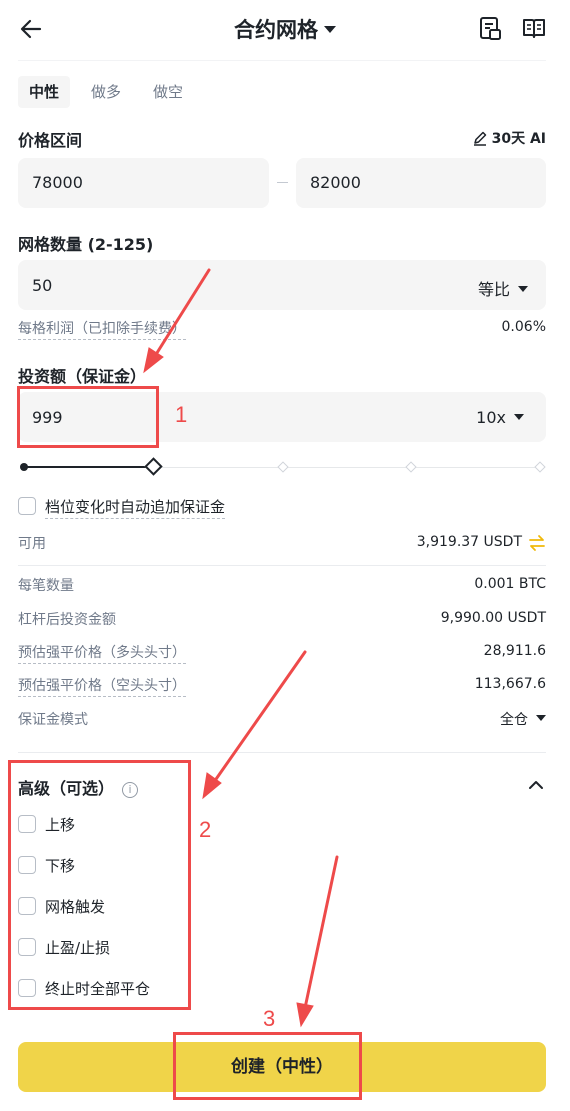 This screenshot has height=1111, width=570. I want to click on price-range-label: 价格区间, so click(50, 140).